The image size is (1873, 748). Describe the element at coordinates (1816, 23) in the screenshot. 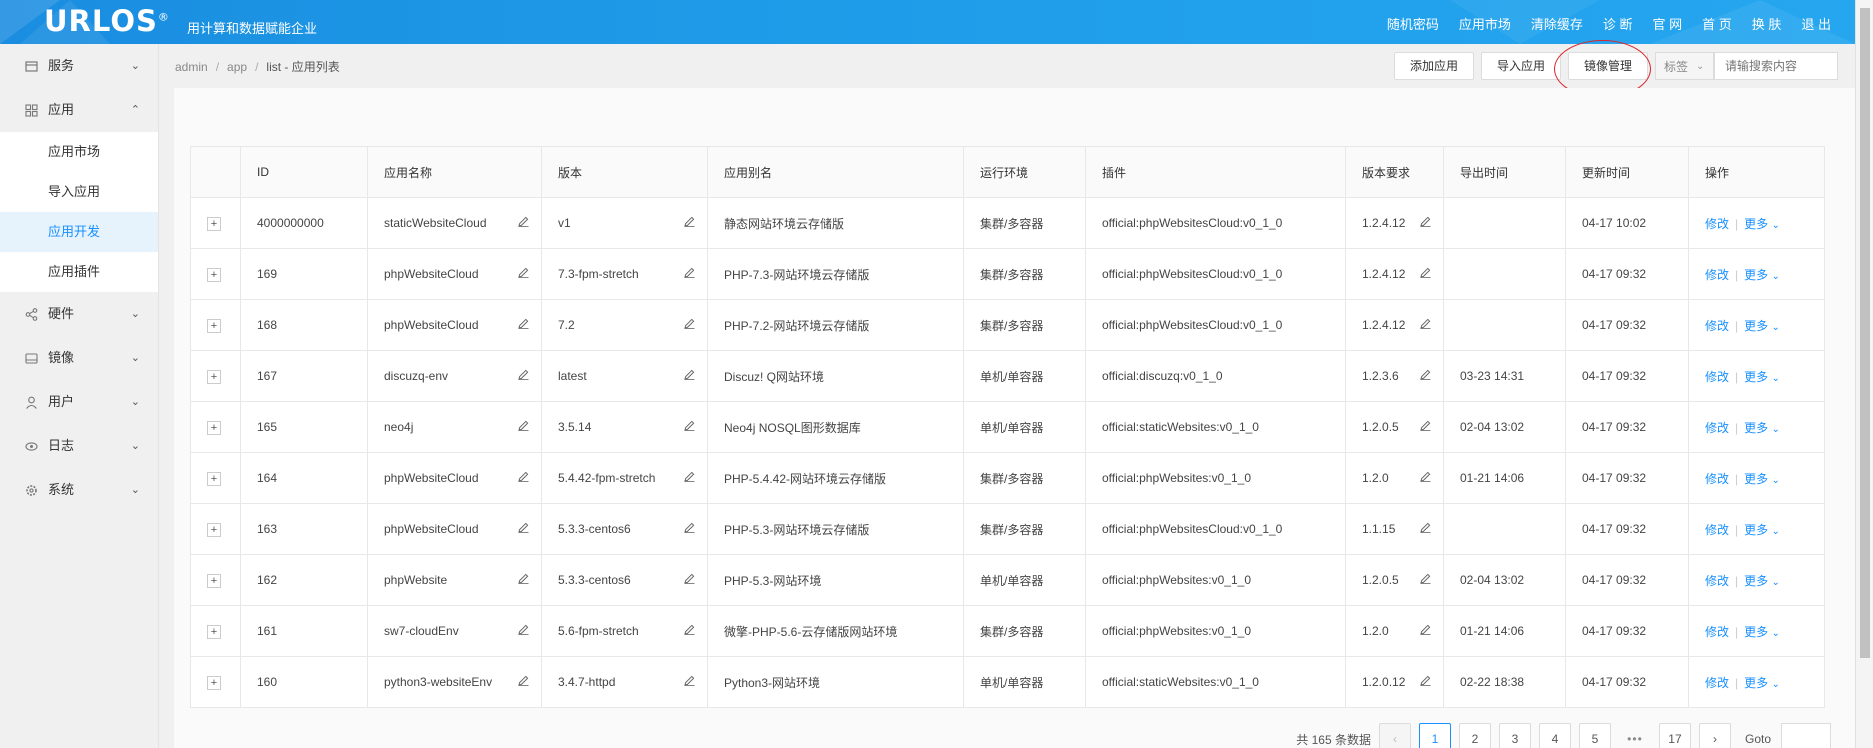

I see `nav-logout: 退 出` at that location.